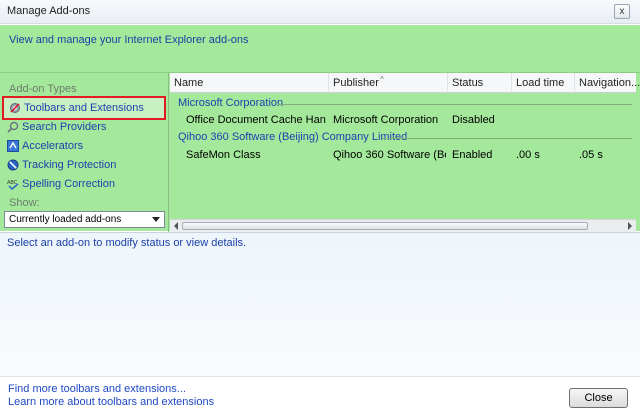 This screenshot has width=640, height=414. Describe the element at coordinates (13, 127) in the screenshot. I see `search-icon` at that location.